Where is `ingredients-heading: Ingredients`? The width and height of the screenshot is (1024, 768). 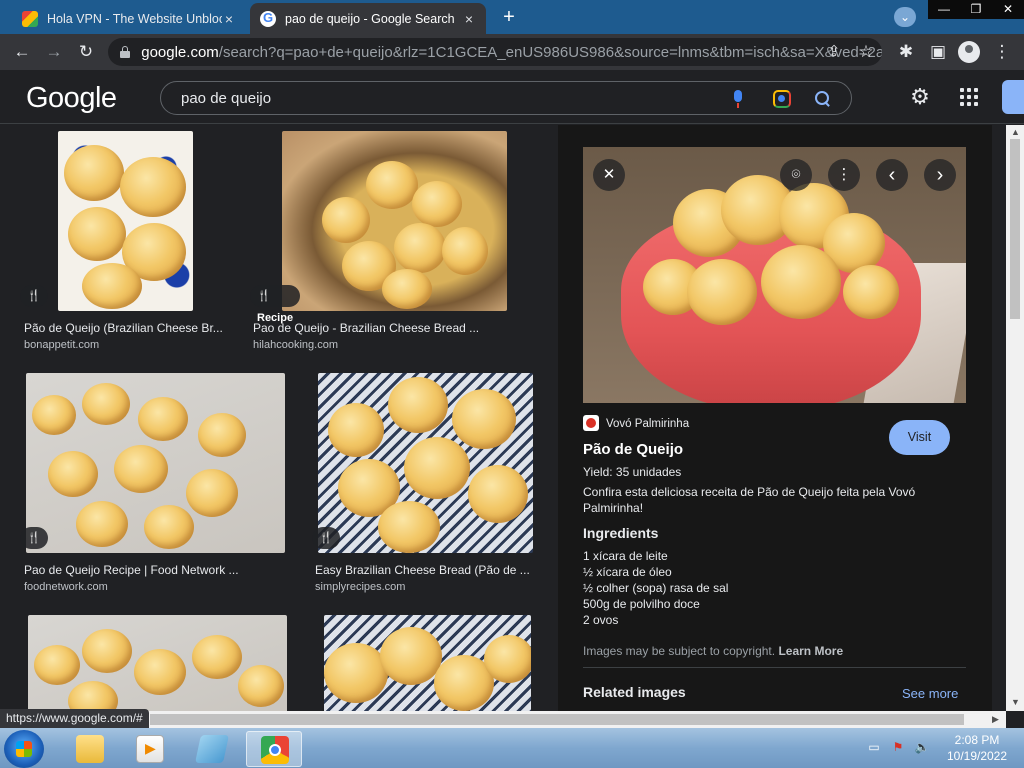
ingredients-heading: Ingredients is located at coordinates (621, 533).